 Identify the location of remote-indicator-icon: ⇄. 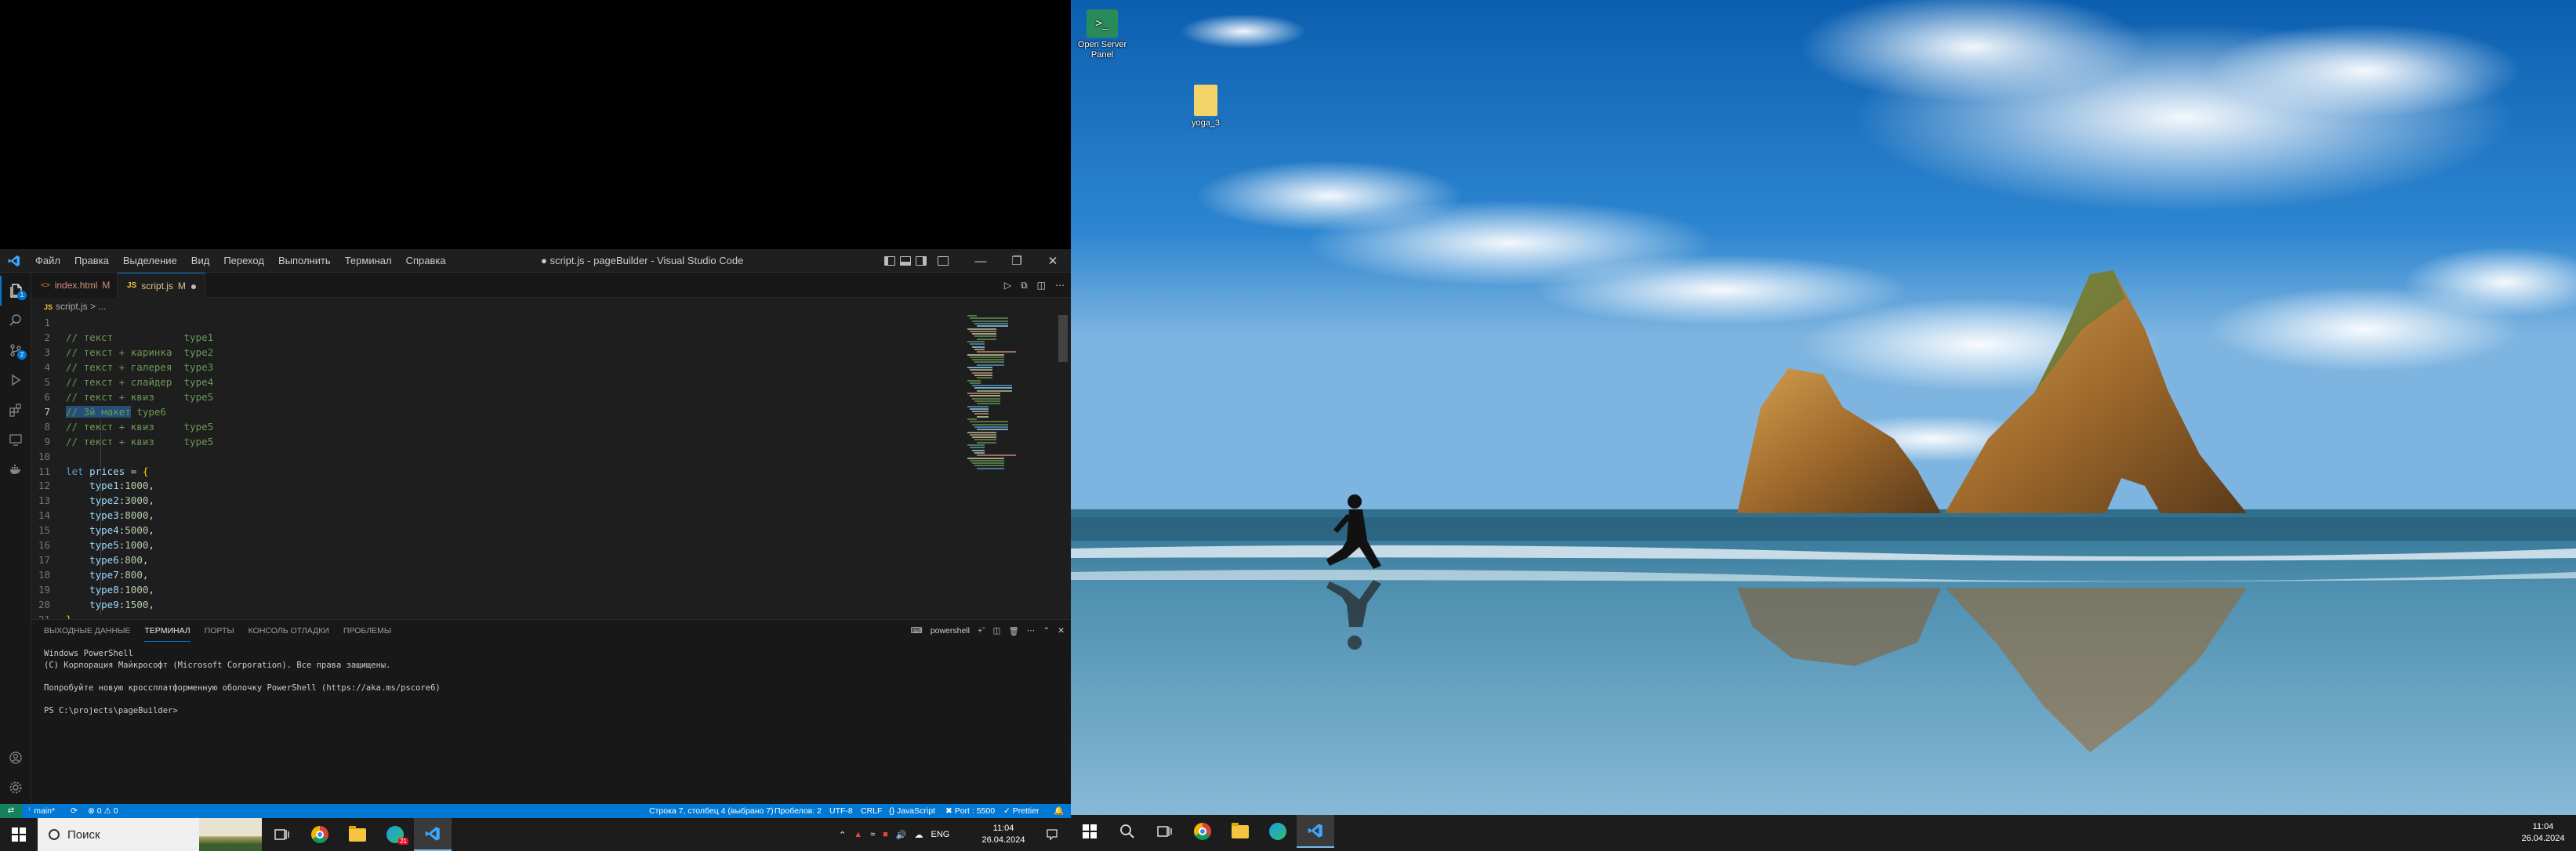
(11, 811).